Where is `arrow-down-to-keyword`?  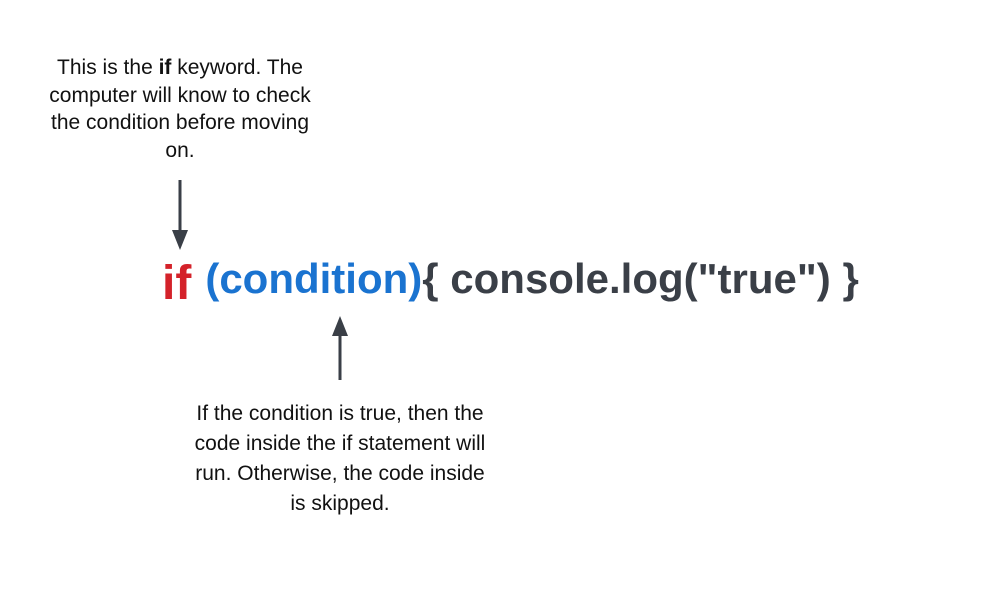
arrow-down-to-keyword is located at coordinates (180, 215).